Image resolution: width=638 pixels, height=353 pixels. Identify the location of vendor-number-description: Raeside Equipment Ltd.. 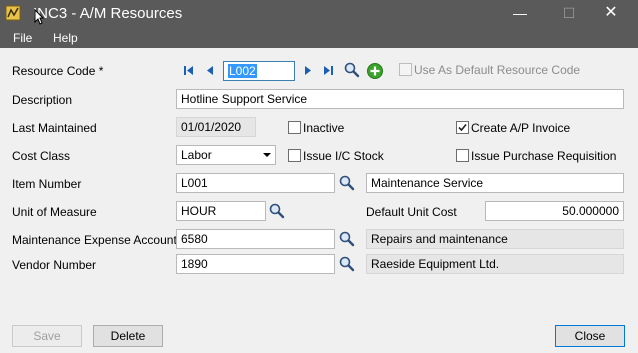
(495, 264).